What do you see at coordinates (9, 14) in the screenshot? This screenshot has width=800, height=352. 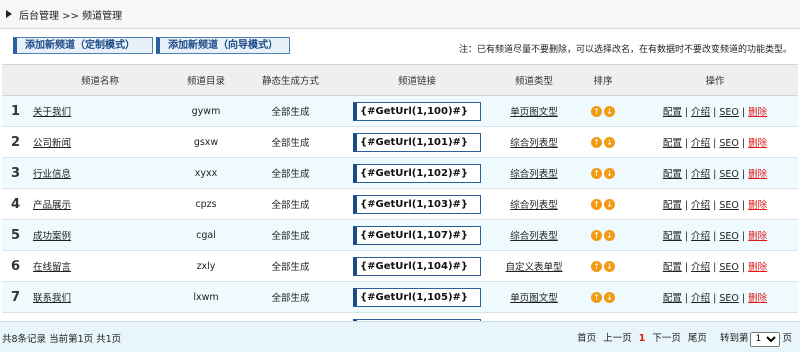 I see `triangle-right-icon` at bounding box center [9, 14].